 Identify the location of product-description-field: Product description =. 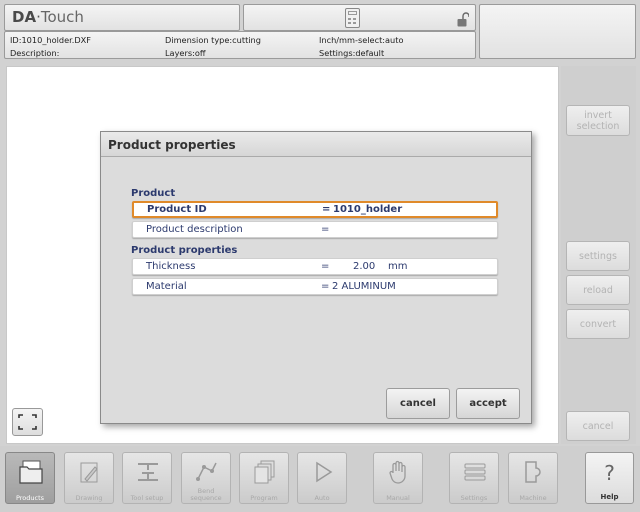
(315, 229).